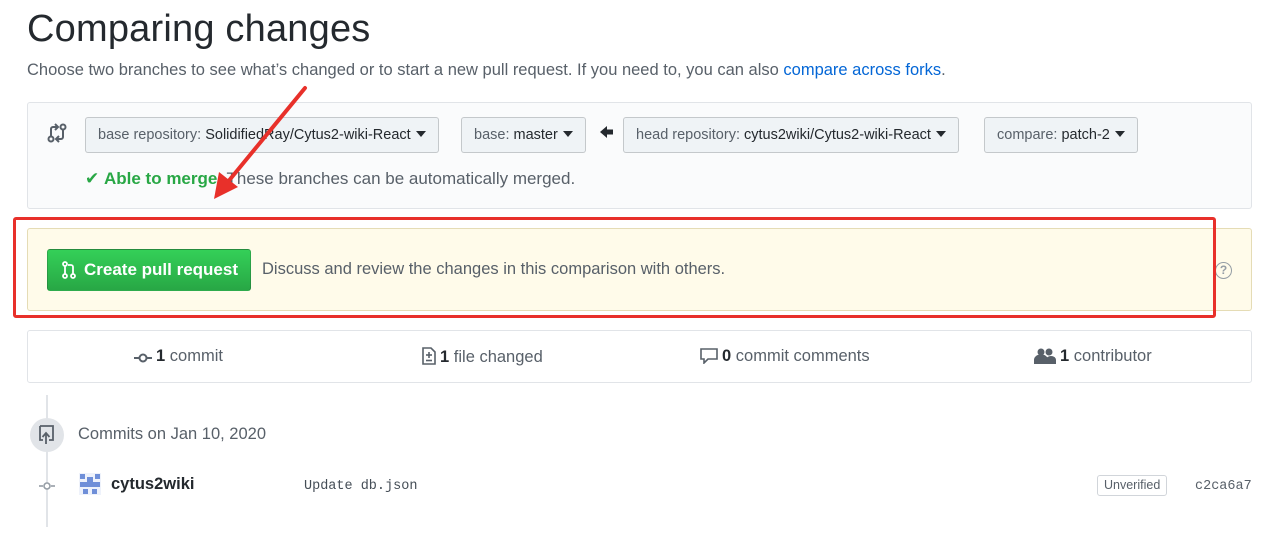  What do you see at coordinates (943, 70) in the screenshot?
I see `subtitle-end: .` at bounding box center [943, 70].